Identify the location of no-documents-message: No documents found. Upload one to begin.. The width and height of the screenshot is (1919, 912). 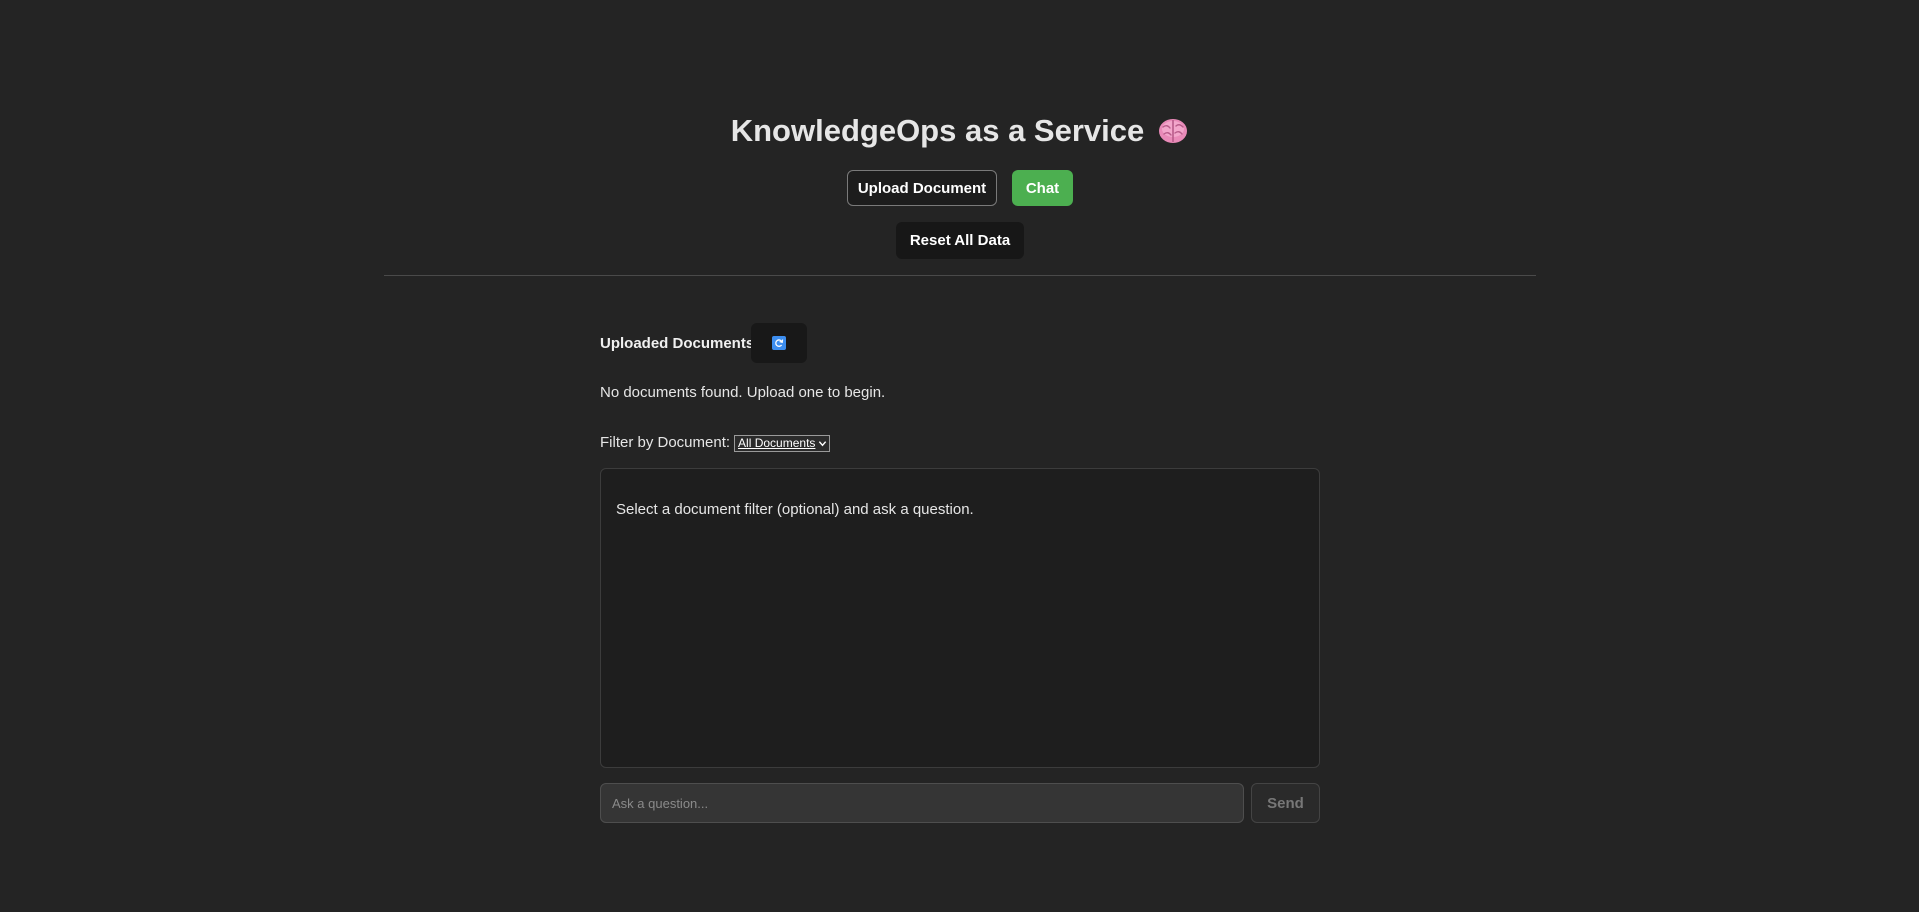
(743, 392).